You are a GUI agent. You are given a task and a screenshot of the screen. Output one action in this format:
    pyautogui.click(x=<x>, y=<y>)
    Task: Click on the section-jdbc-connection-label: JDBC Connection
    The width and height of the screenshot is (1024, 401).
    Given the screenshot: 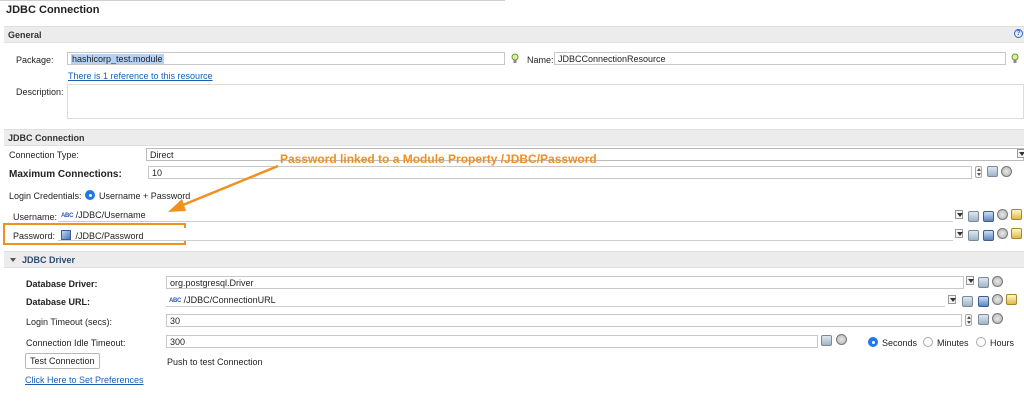 What is the action you would take?
    pyautogui.click(x=46, y=138)
    